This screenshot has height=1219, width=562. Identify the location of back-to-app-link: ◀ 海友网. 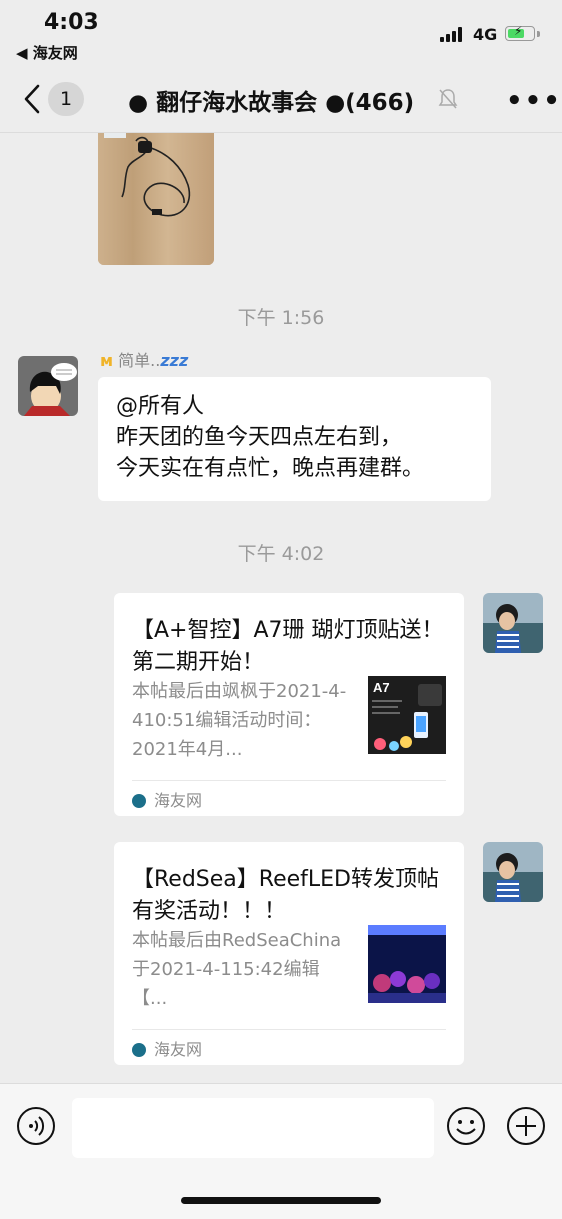
(47, 52).